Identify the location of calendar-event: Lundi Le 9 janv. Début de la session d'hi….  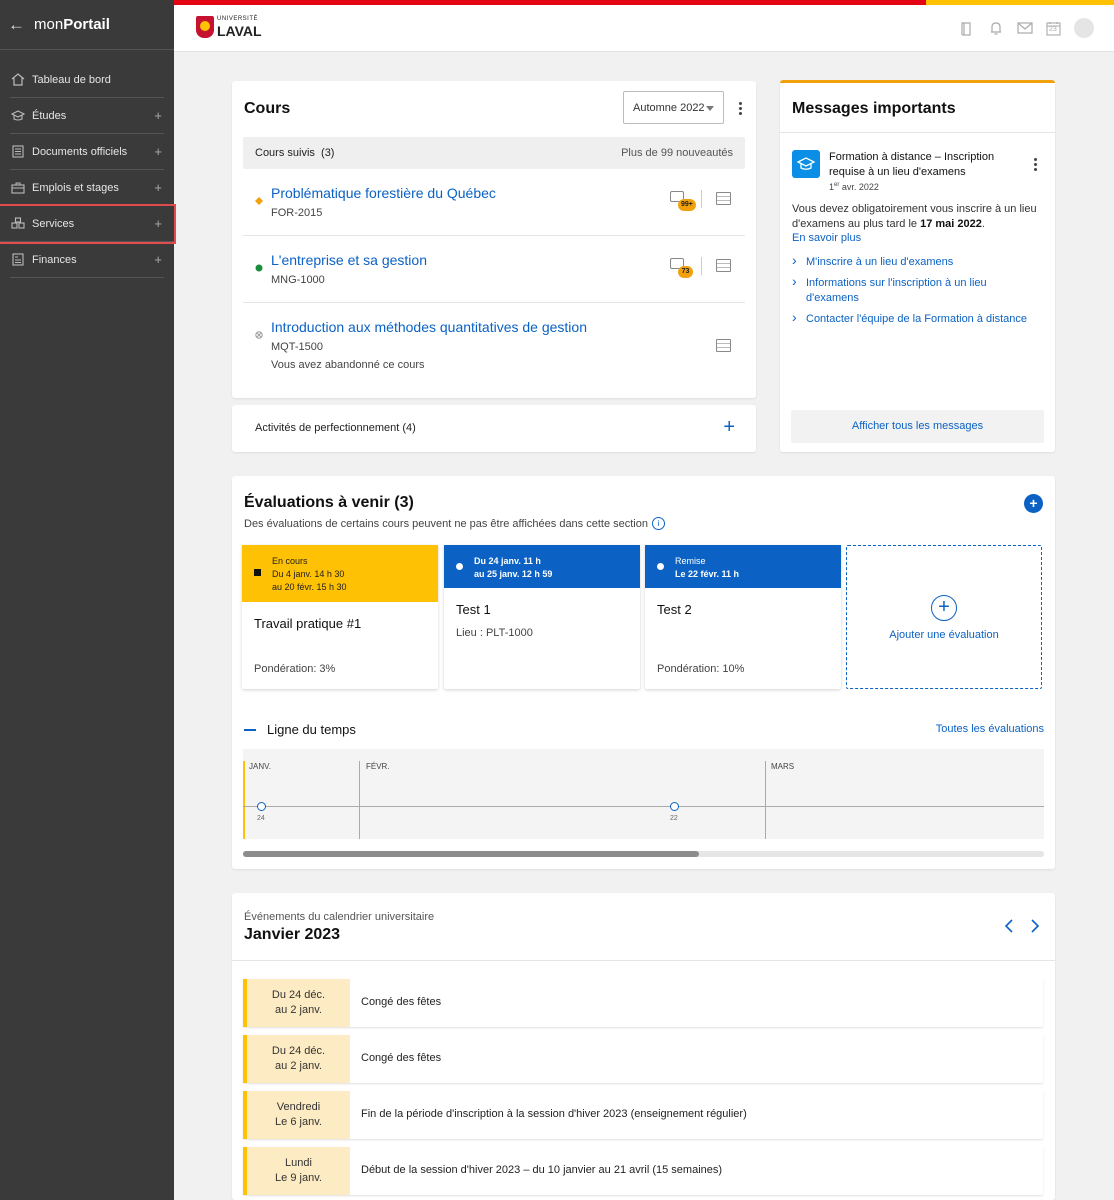
(643, 1171).